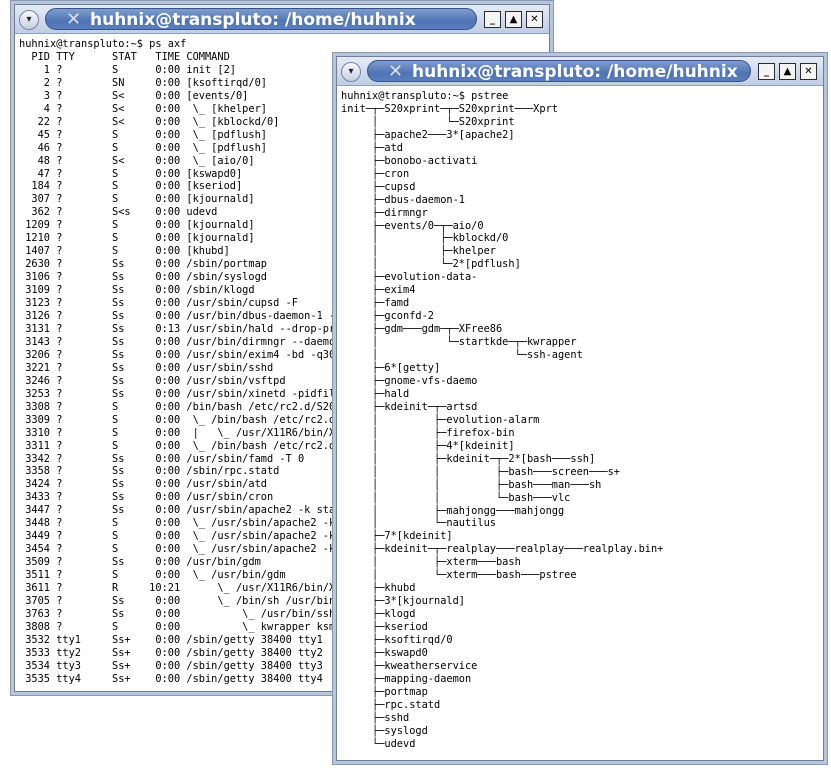  What do you see at coordinates (137, 238) in the screenshot?
I see `terminal-line: 1210 ? S 0:00 [kjournald]` at bounding box center [137, 238].